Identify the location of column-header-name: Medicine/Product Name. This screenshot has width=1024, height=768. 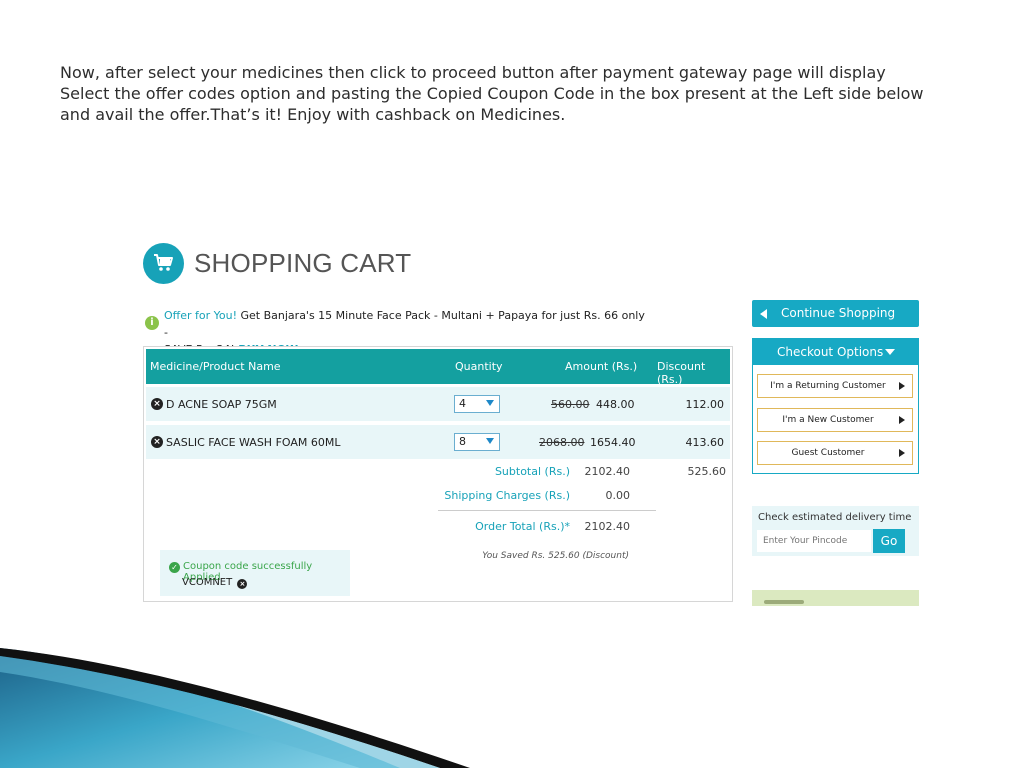
(215, 366).